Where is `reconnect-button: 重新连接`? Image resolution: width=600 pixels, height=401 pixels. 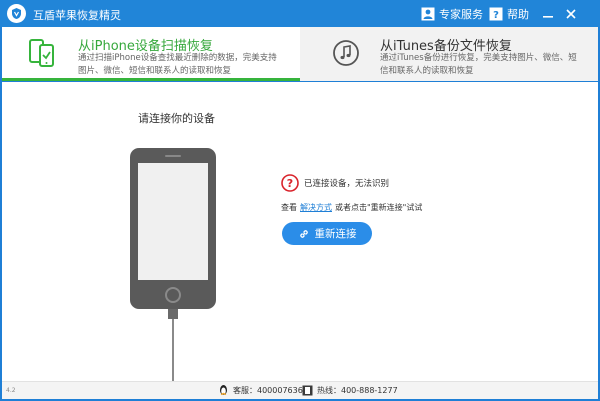
reconnect-button: 重新连接 is located at coordinates (327, 233).